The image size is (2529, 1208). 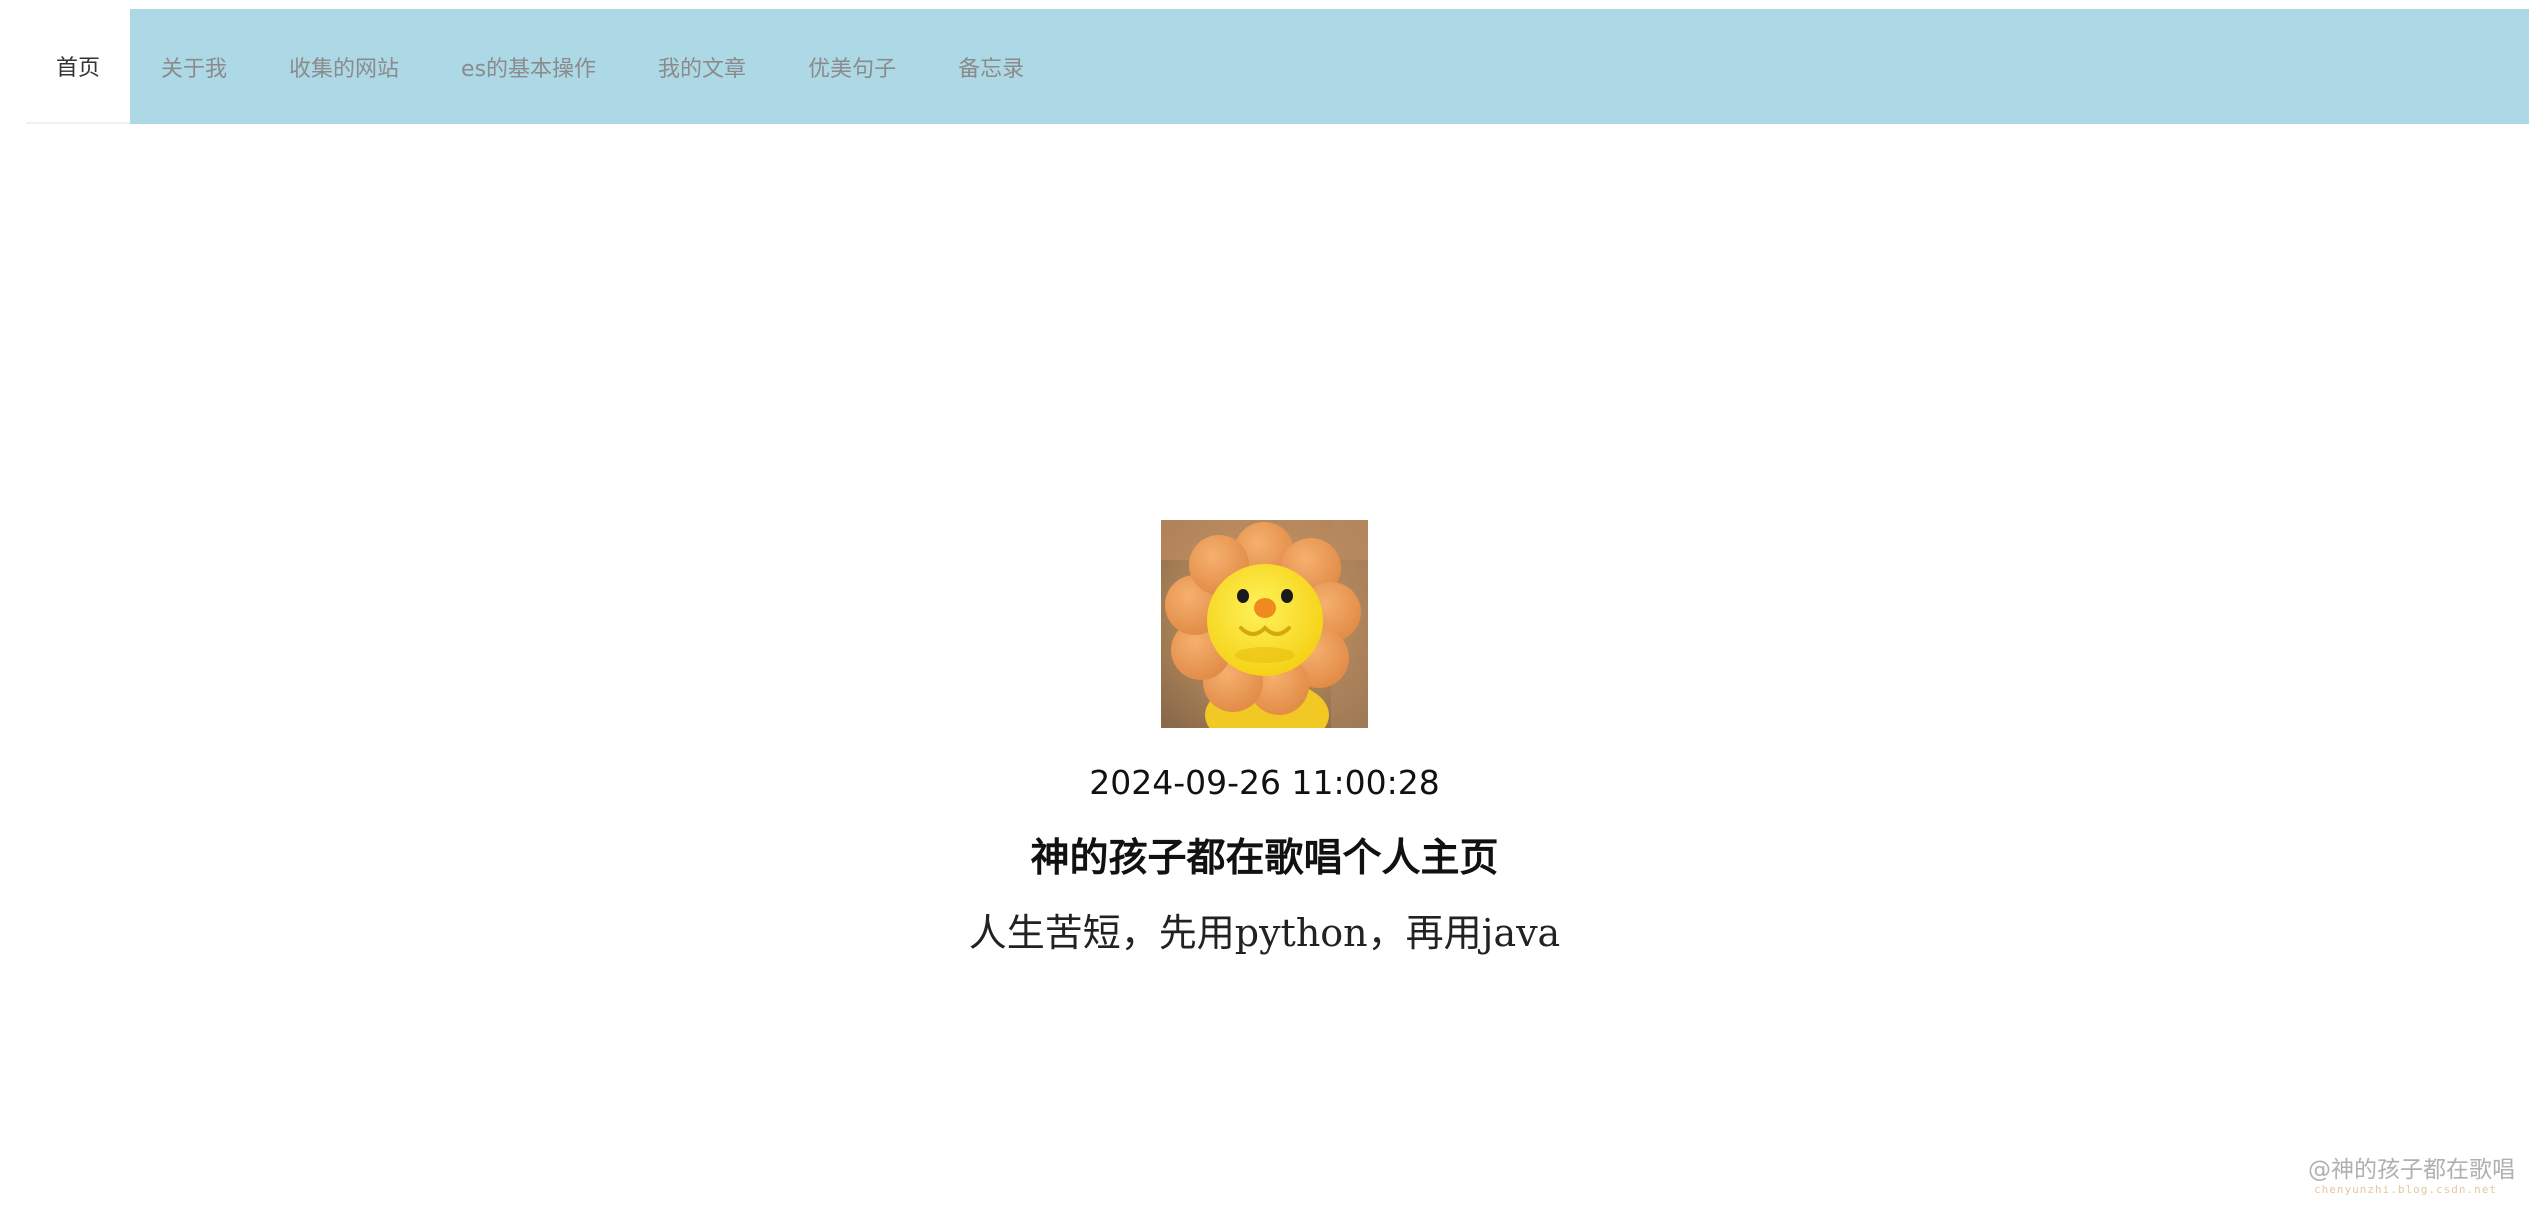 What do you see at coordinates (344, 66) in the screenshot?
I see `nav-item-collected-sites: 收集的网站` at bounding box center [344, 66].